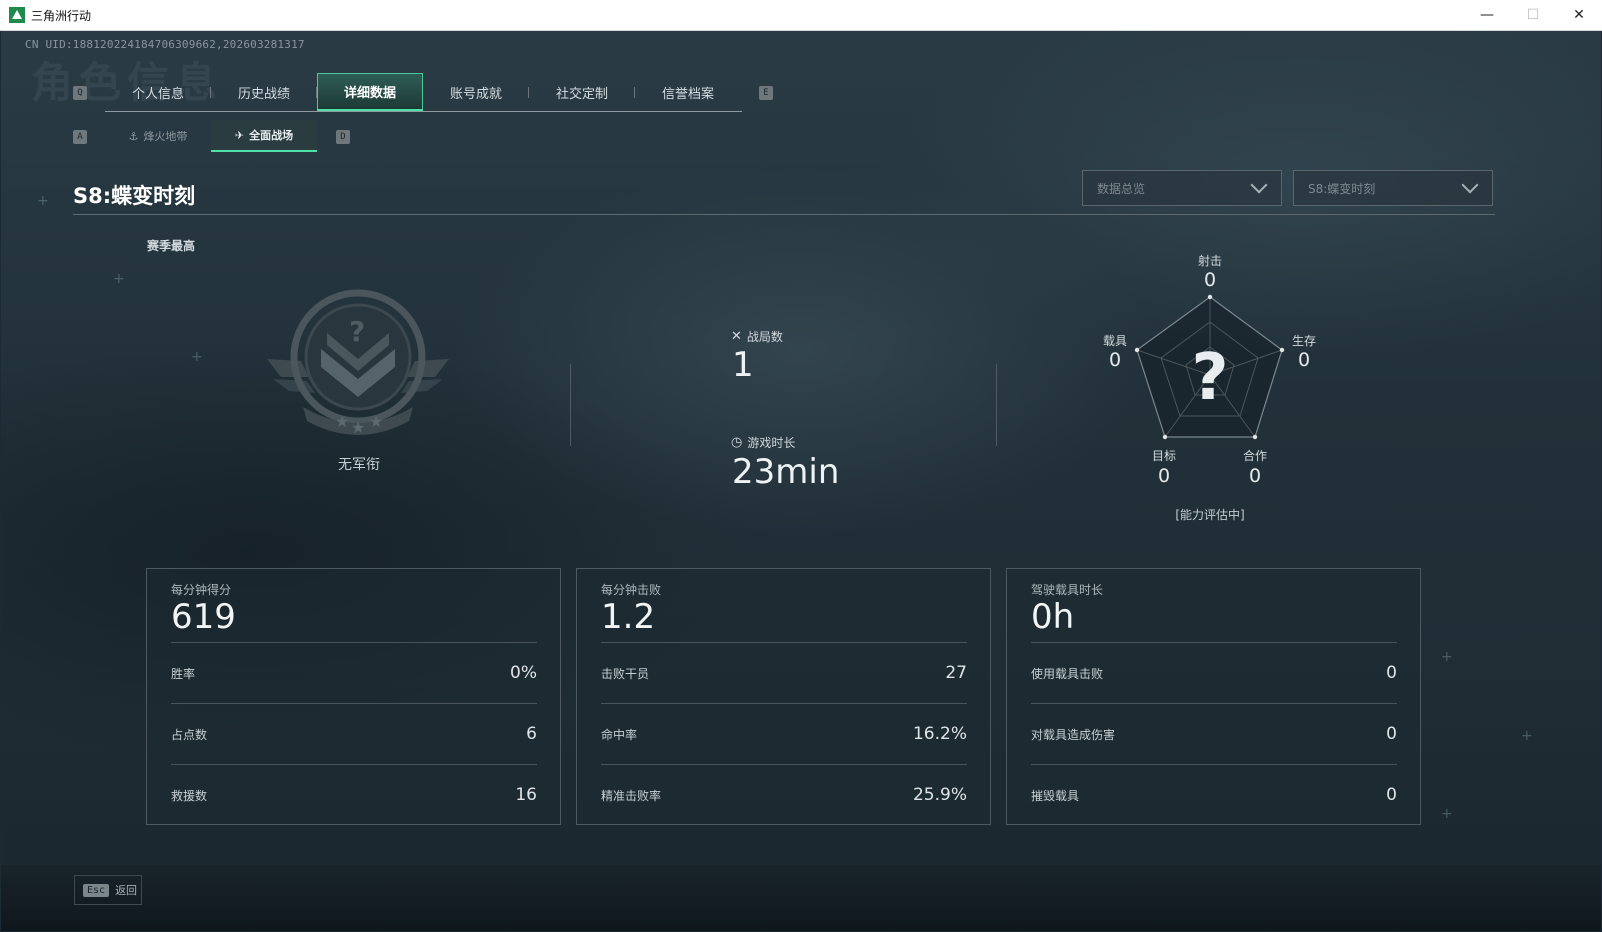 The image size is (1602, 932). Describe the element at coordinates (264, 136) in the screenshot. I see `subtab-warfare: ✈ 全面战场` at that location.